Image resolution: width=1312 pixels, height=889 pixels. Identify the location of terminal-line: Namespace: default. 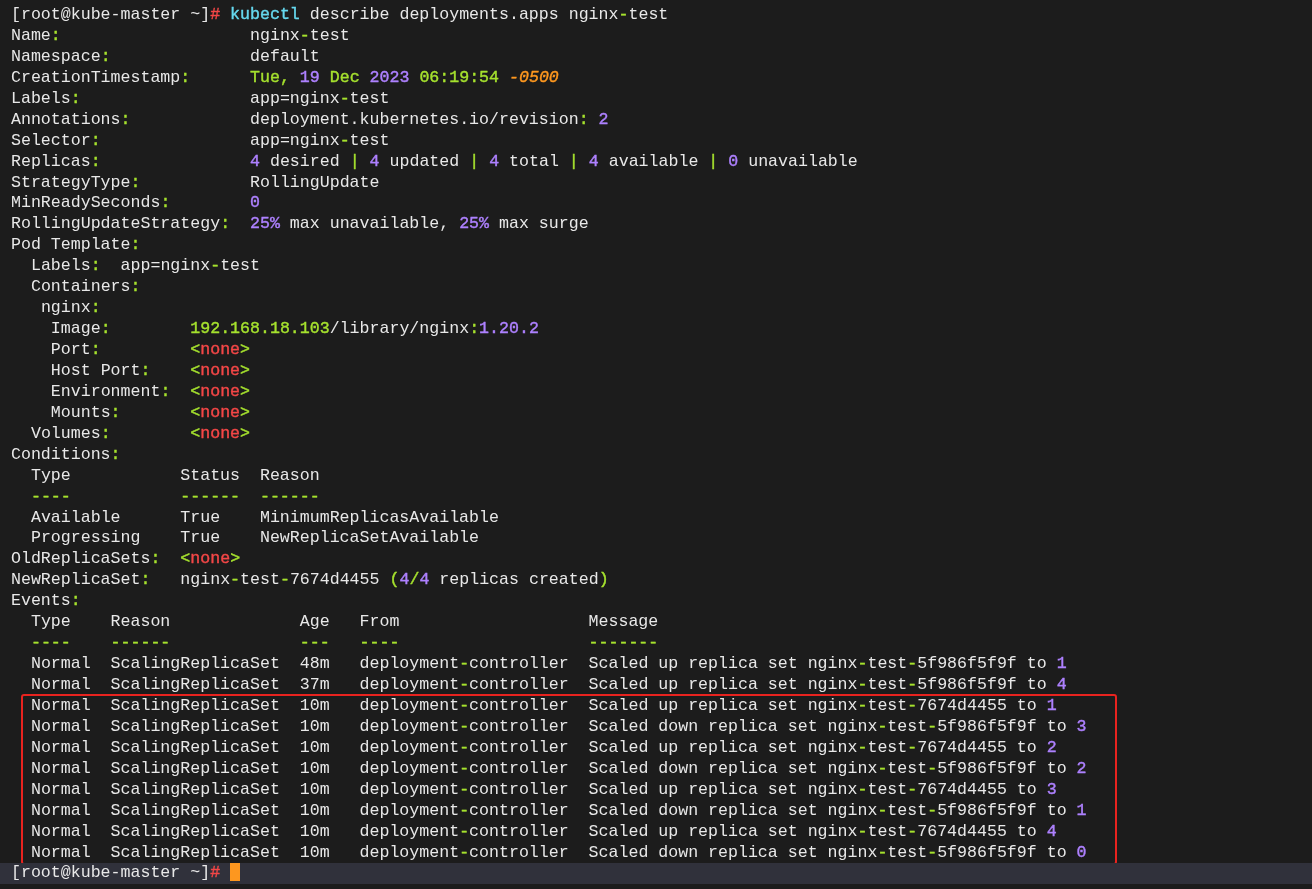
(165, 57).